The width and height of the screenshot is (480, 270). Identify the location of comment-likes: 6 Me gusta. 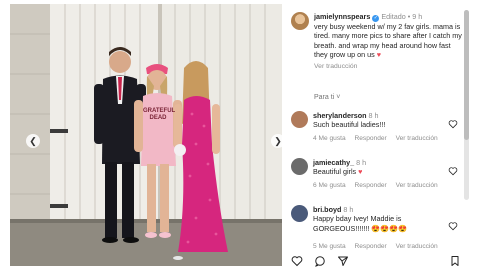
(329, 185).